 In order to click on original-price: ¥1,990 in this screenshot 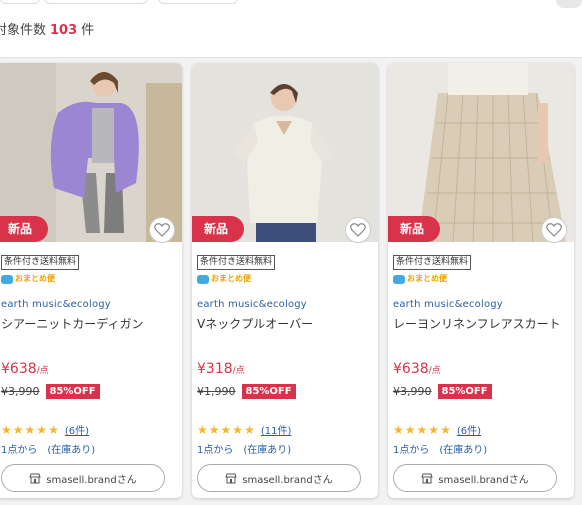, I will do `click(216, 391)`.